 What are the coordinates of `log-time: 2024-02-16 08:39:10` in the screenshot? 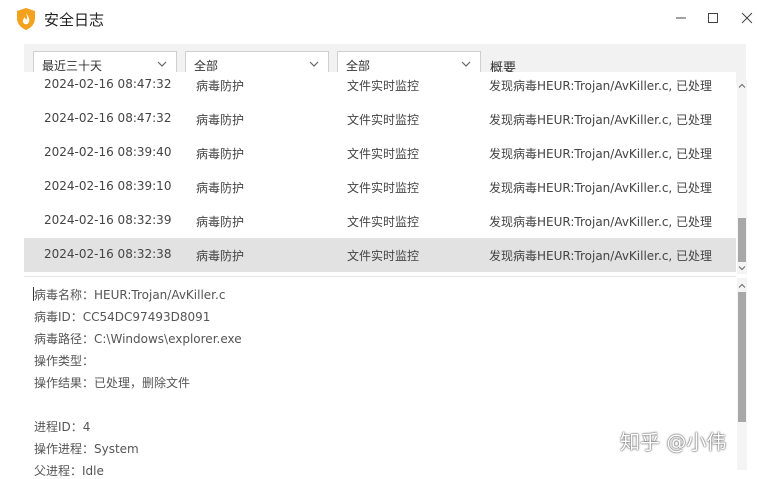 It's located at (108, 186).